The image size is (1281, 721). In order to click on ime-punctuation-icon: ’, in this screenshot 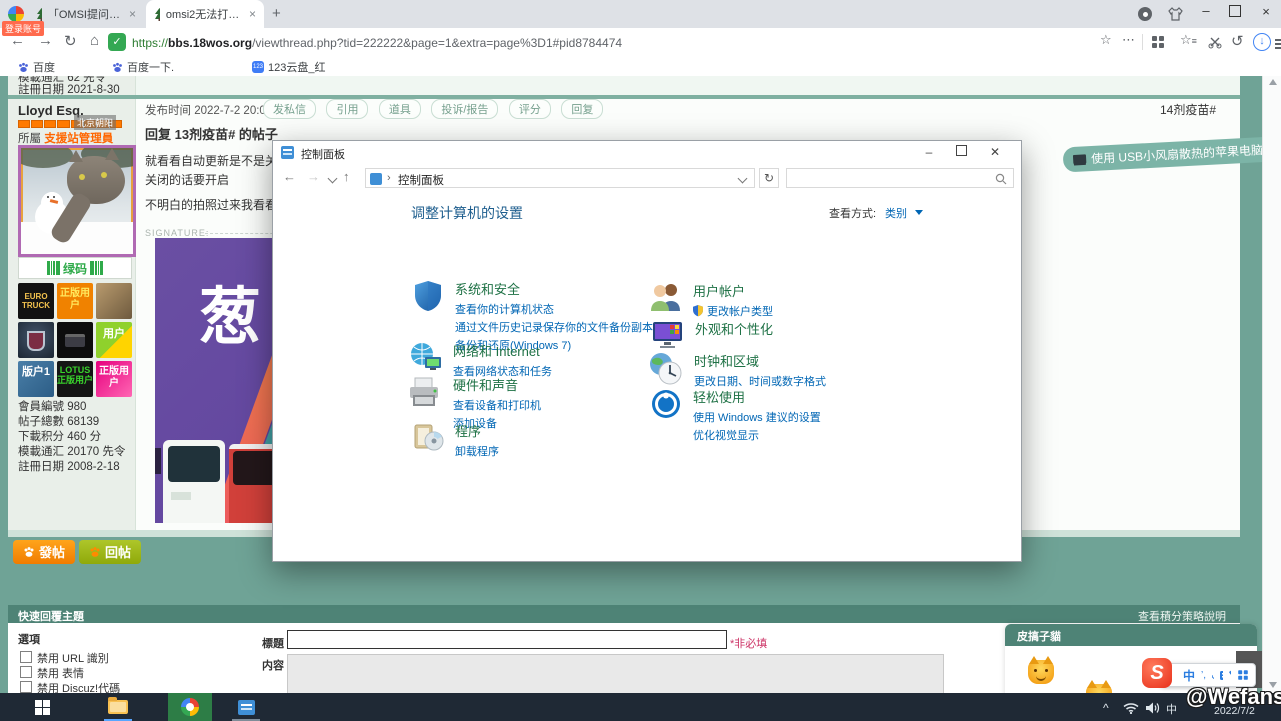, I will do `click(1203, 675)`.